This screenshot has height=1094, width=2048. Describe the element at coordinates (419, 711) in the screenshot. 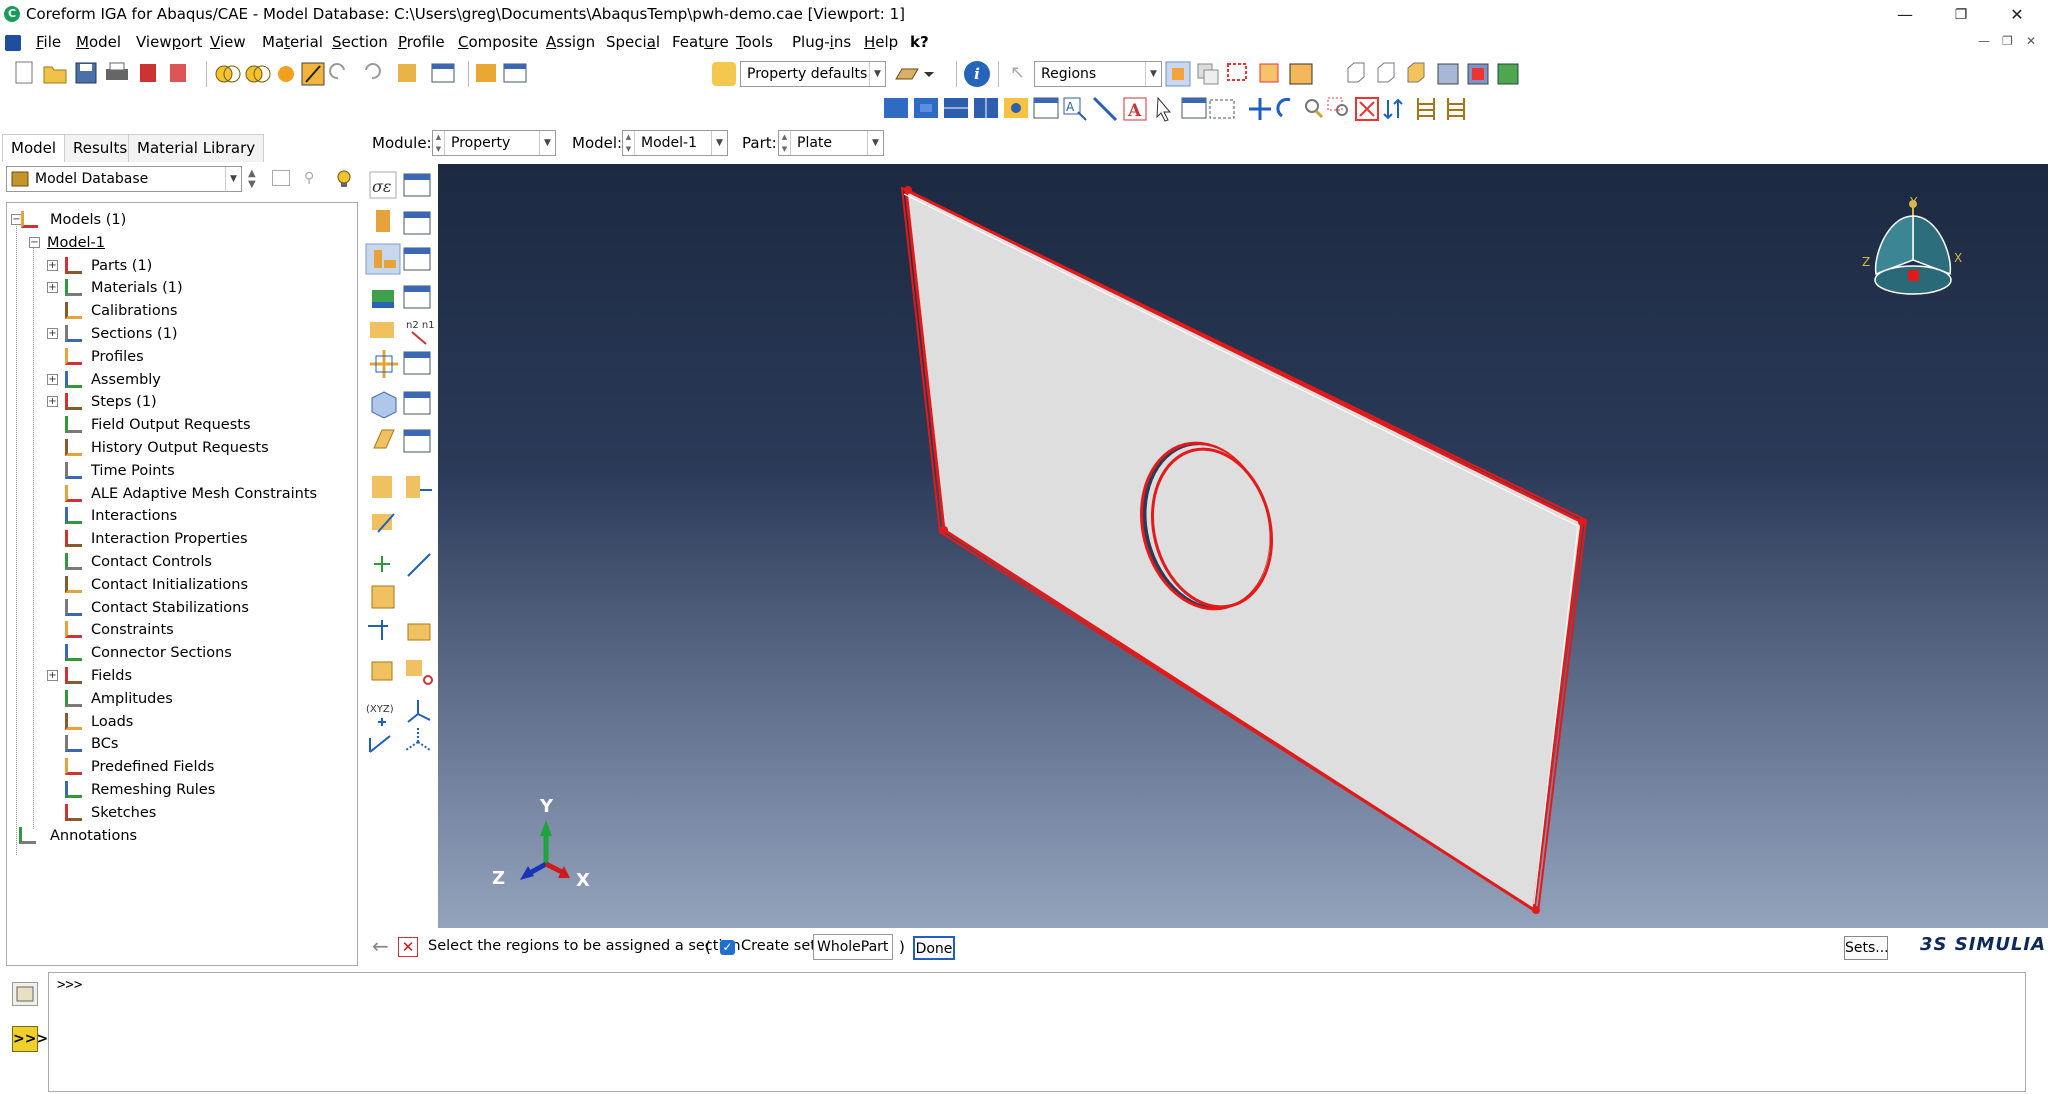

I see `csys-icon` at that location.